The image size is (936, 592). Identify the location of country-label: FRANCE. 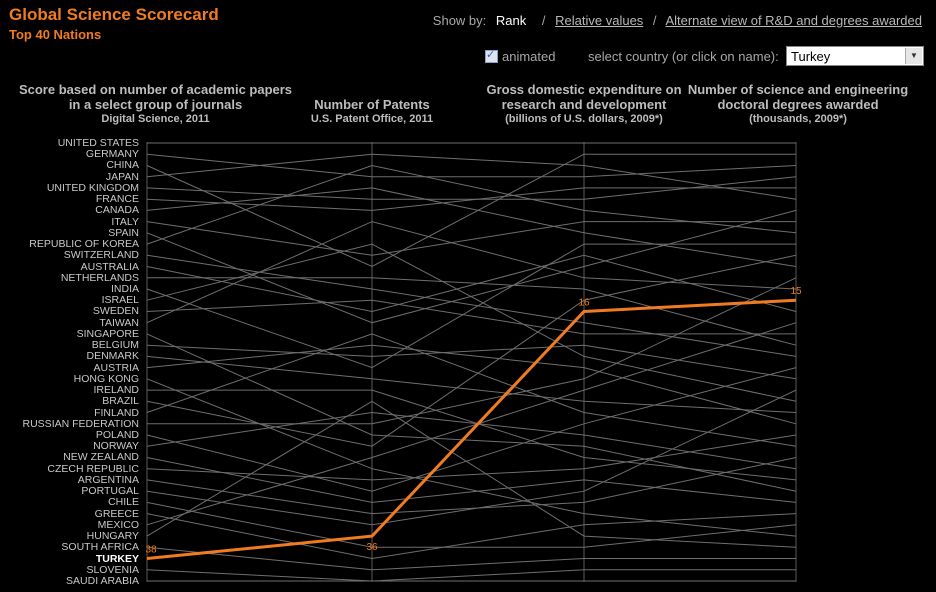
(117, 199).